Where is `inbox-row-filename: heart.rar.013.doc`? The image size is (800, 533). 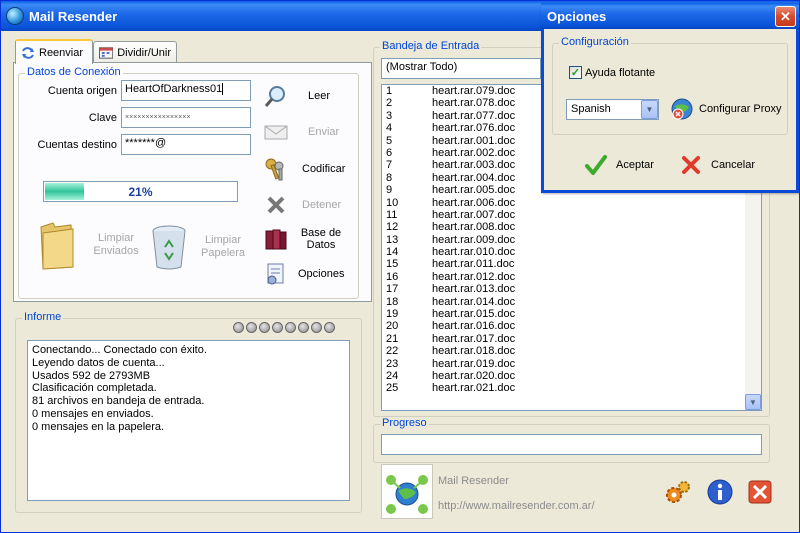 inbox-row-filename: heart.rar.013.doc is located at coordinates (474, 289).